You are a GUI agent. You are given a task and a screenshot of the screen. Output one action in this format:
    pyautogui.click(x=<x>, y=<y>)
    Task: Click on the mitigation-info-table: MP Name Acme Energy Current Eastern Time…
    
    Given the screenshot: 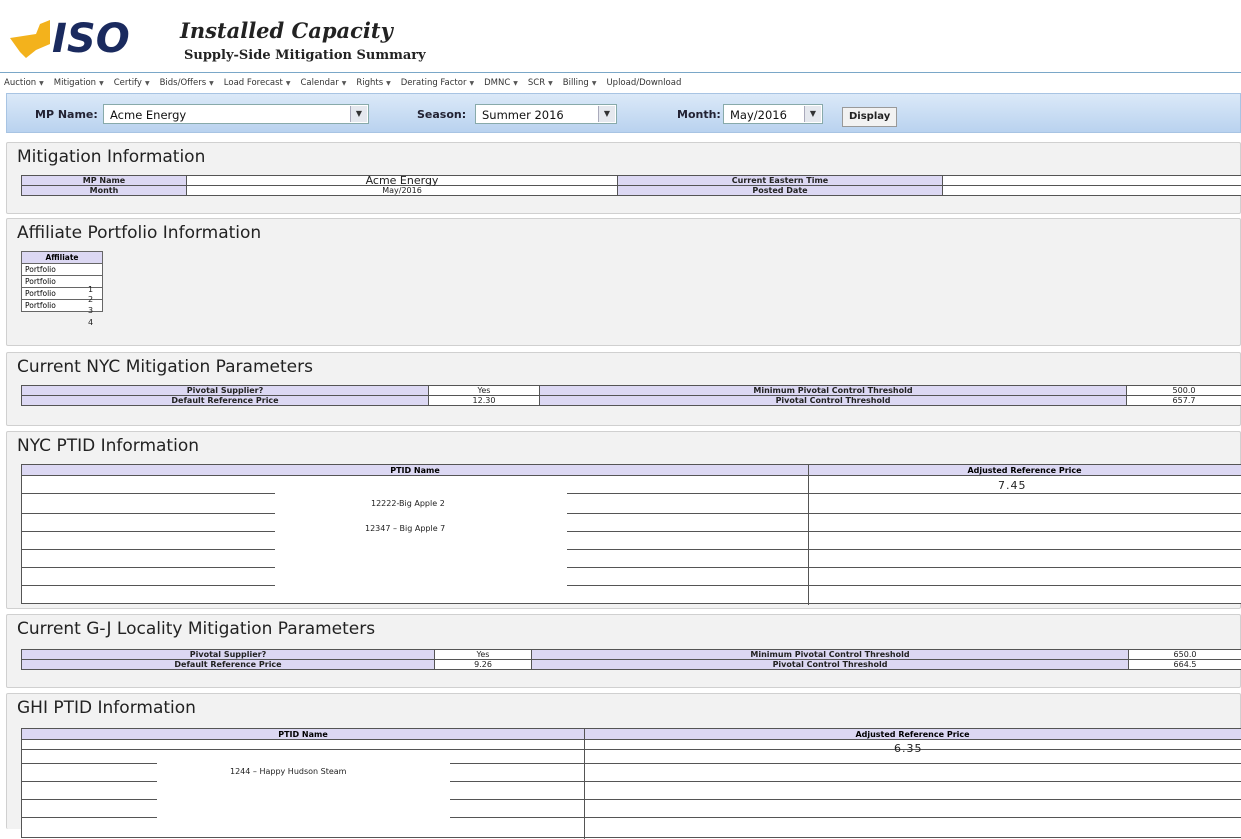 What is the action you would take?
    pyautogui.click(x=631, y=185)
    